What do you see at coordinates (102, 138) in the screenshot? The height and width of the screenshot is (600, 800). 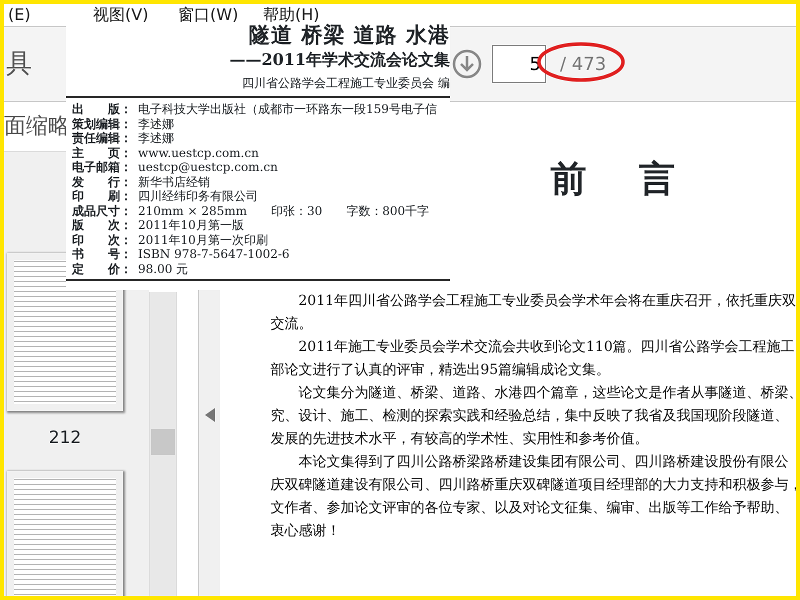 I see `info-label: 责任编辑：` at bounding box center [102, 138].